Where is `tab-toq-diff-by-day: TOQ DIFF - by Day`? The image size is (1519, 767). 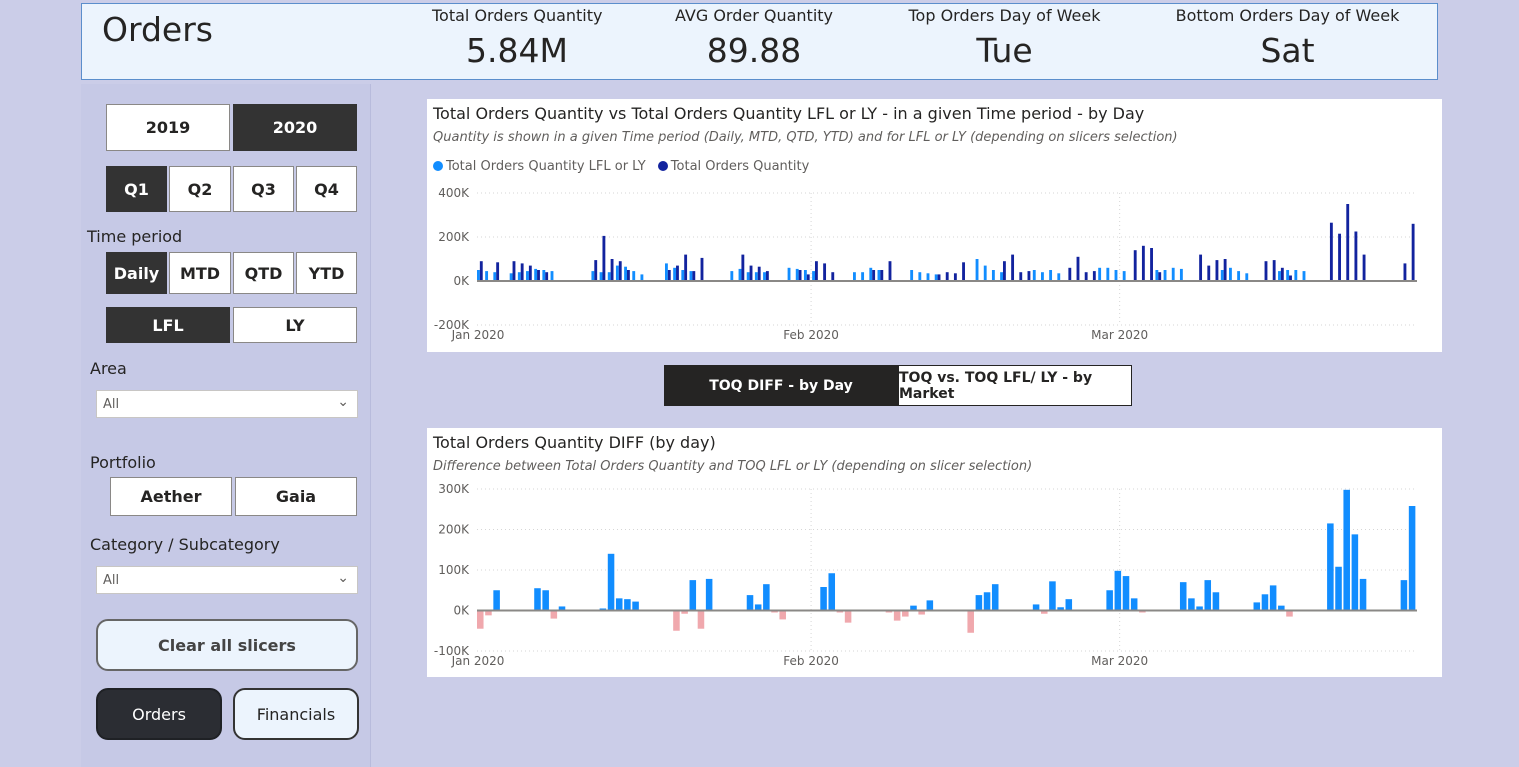
tab-toq-diff-by-day: TOQ DIFF - by Day is located at coordinates (781, 385).